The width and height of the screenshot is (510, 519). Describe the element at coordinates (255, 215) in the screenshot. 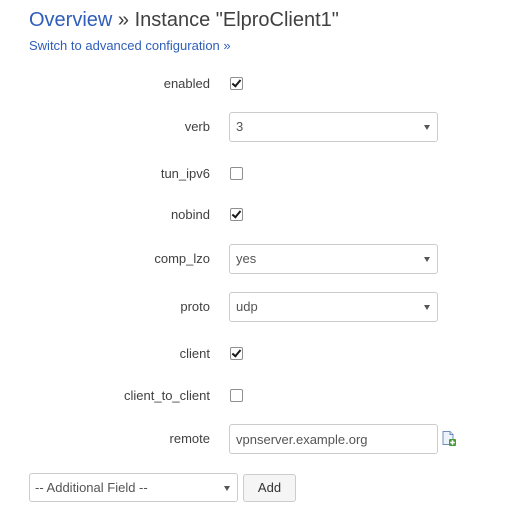

I see `field-nobind: nobind` at that location.